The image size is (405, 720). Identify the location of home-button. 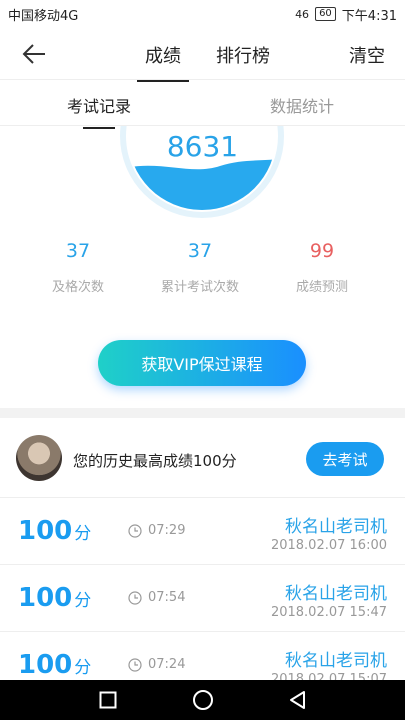
(203, 700).